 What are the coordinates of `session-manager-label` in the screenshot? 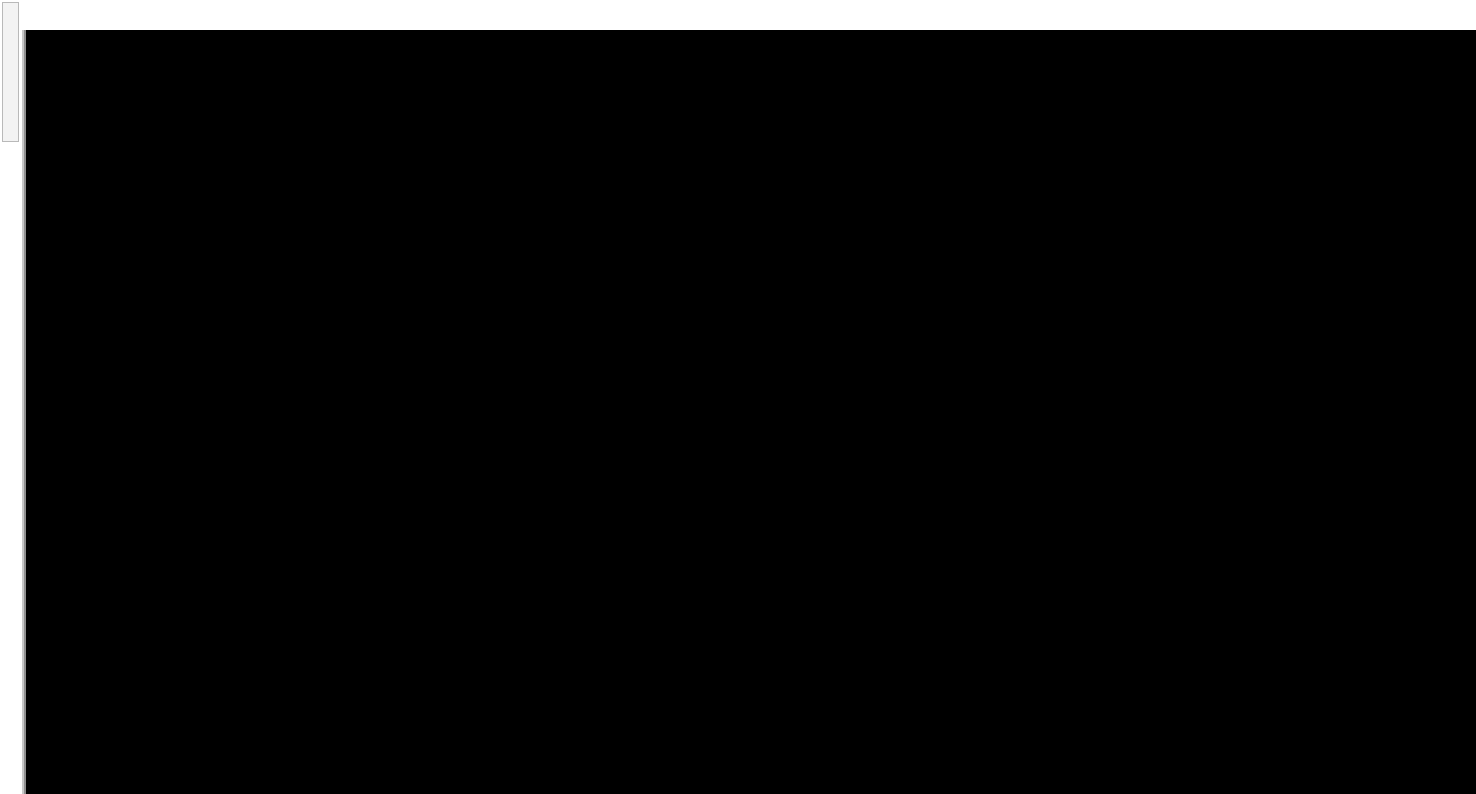 It's located at (11, 72).